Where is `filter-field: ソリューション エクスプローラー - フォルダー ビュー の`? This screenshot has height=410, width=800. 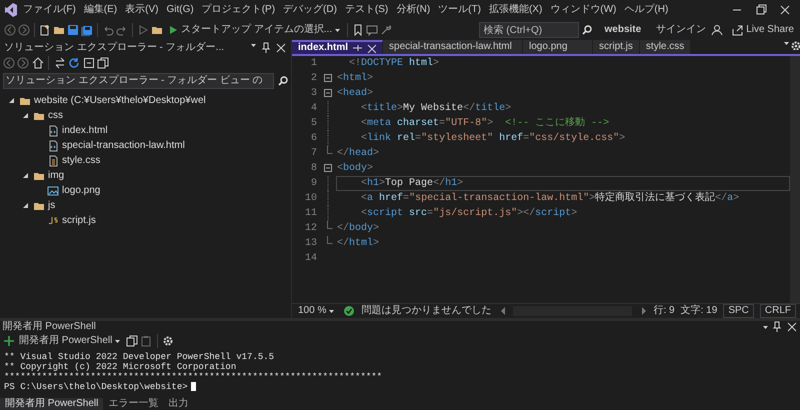 filter-field: ソリューション エクスプローラー - フォルダー ビュー の is located at coordinates (138, 80).